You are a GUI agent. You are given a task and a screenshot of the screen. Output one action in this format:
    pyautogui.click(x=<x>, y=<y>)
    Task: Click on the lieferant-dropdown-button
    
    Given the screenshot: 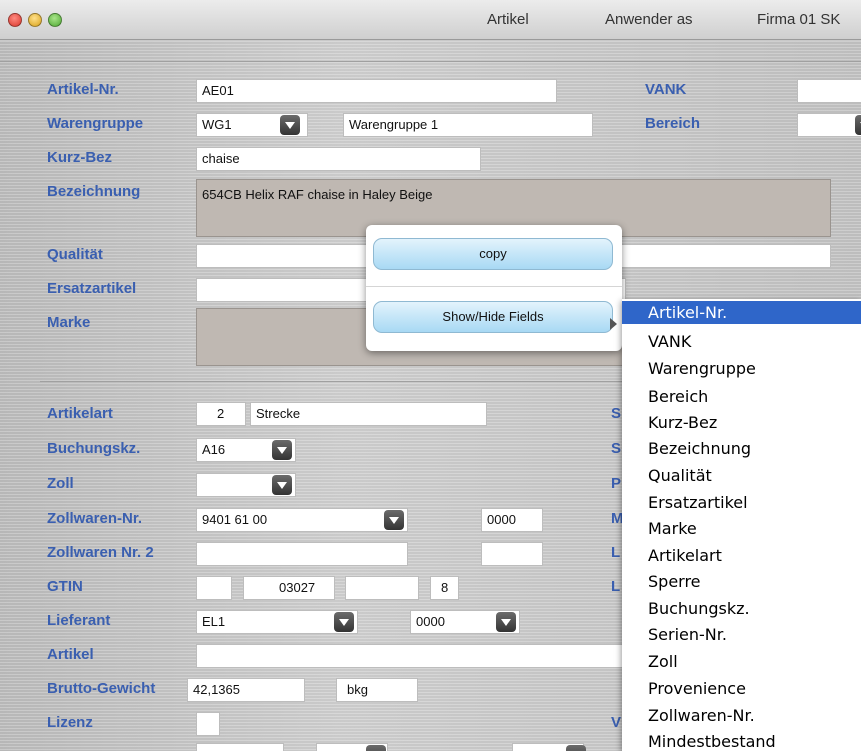 What is the action you would take?
    pyautogui.click(x=344, y=622)
    